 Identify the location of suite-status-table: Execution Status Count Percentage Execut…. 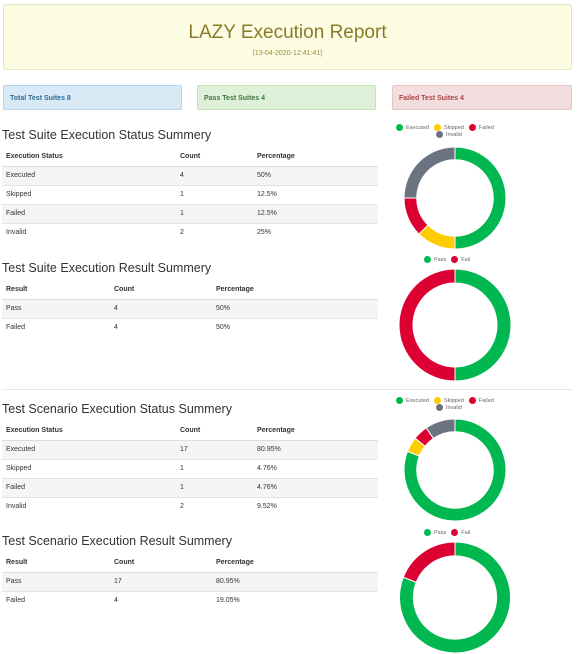
(190, 194).